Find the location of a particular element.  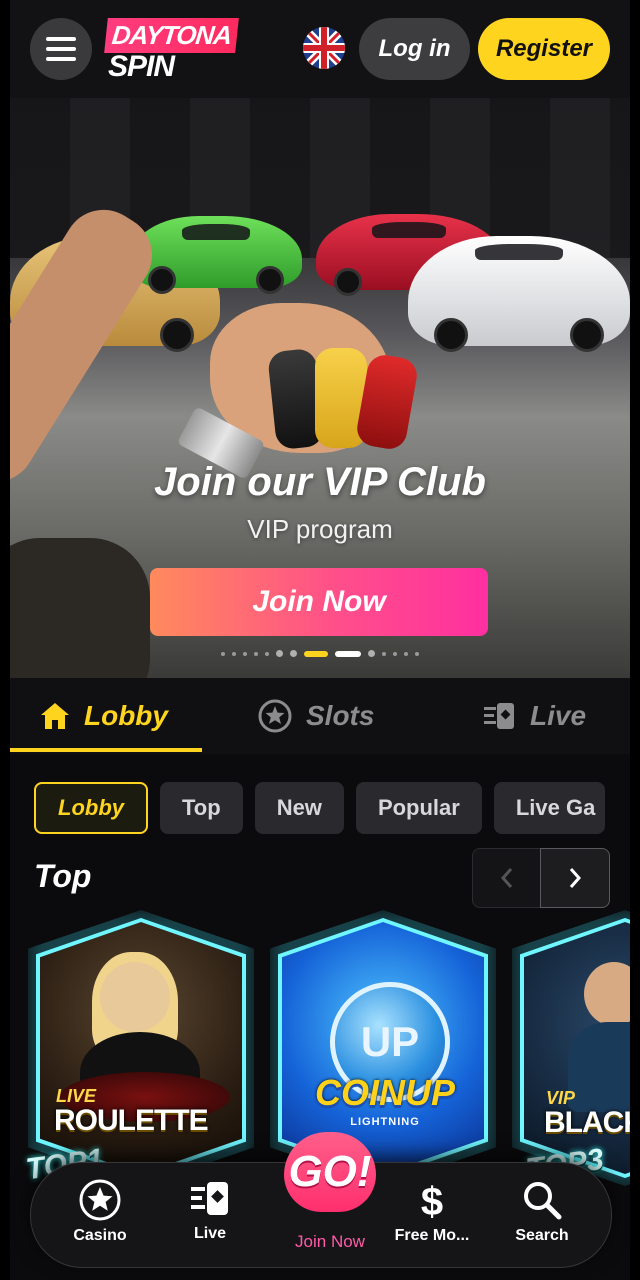

carousel-prev-button is located at coordinates (507, 878).